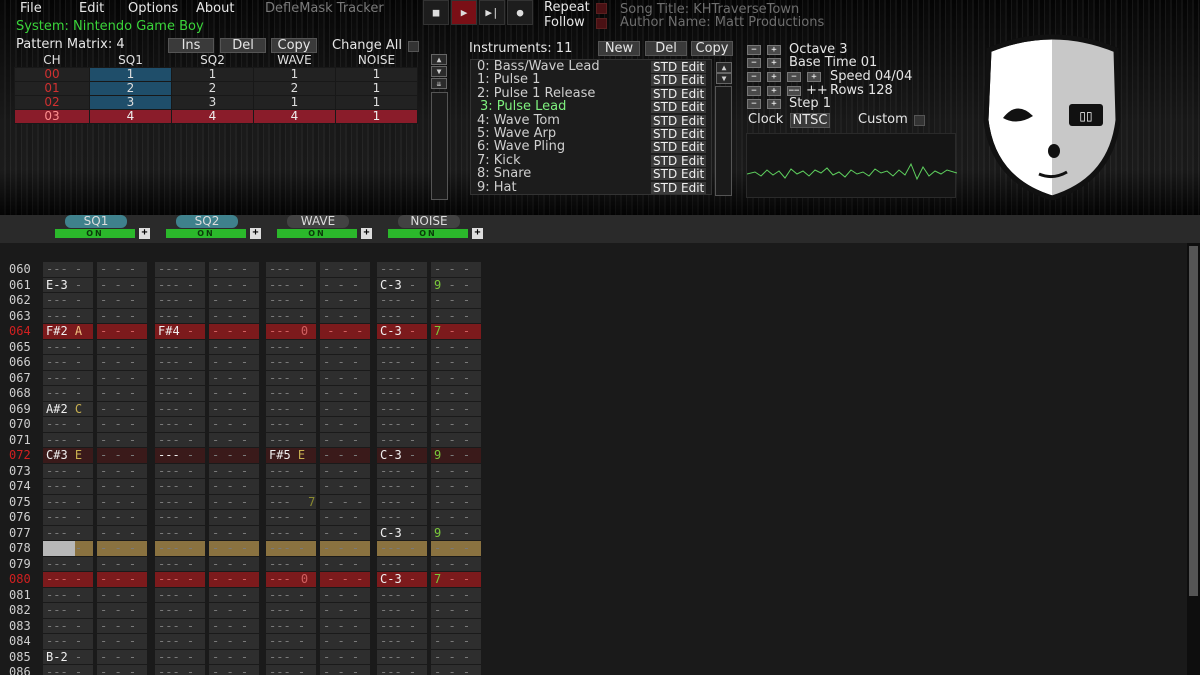 The image size is (1200, 675). I want to click on instrument-item: 2: Pulse 1 Release STD Edit, so click(591, 93).